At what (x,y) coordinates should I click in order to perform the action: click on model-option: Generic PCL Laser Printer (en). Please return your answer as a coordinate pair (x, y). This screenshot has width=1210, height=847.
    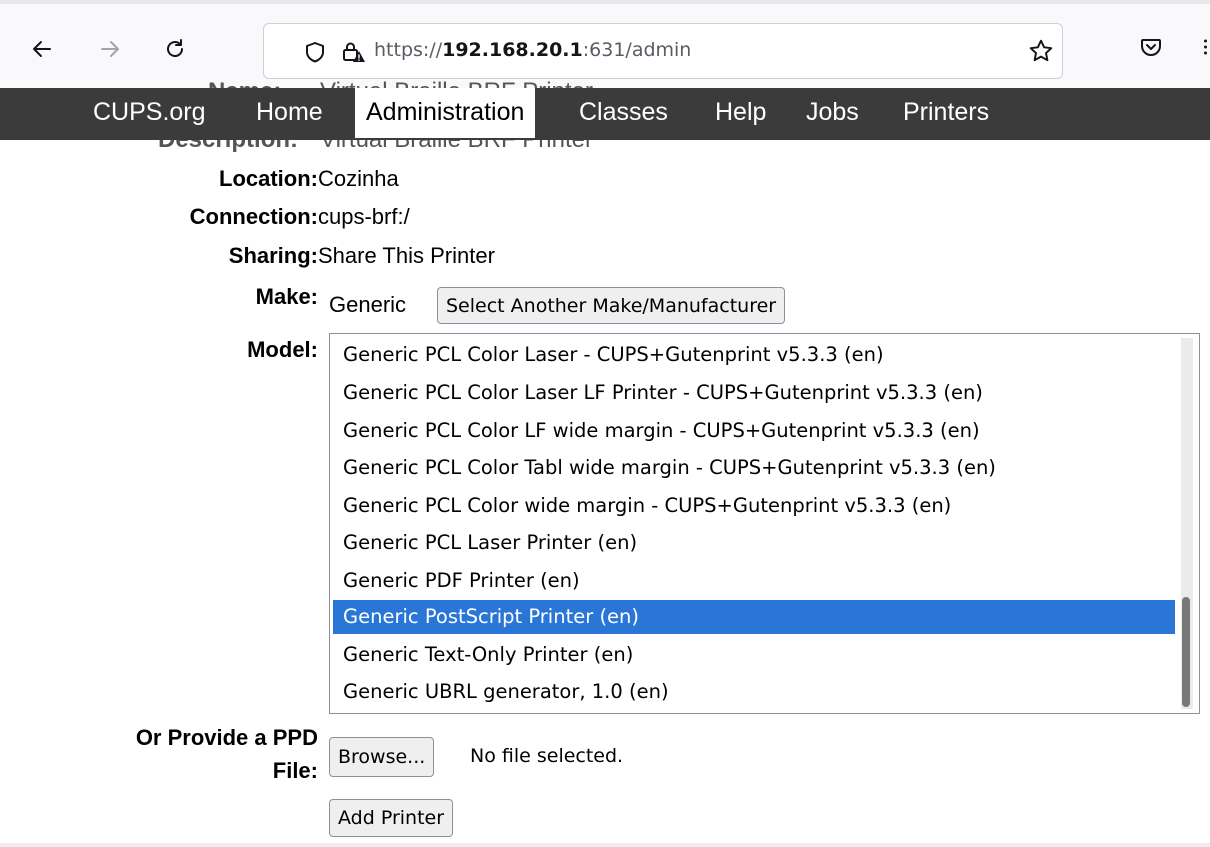
    Looking at the image, I should click on (754, 543).